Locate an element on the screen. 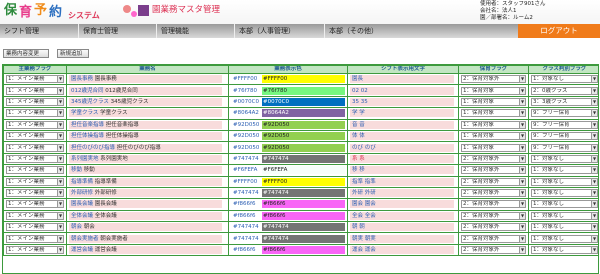  shift-text-field: 朝実 朝実 is located at coordinates (403, 238).